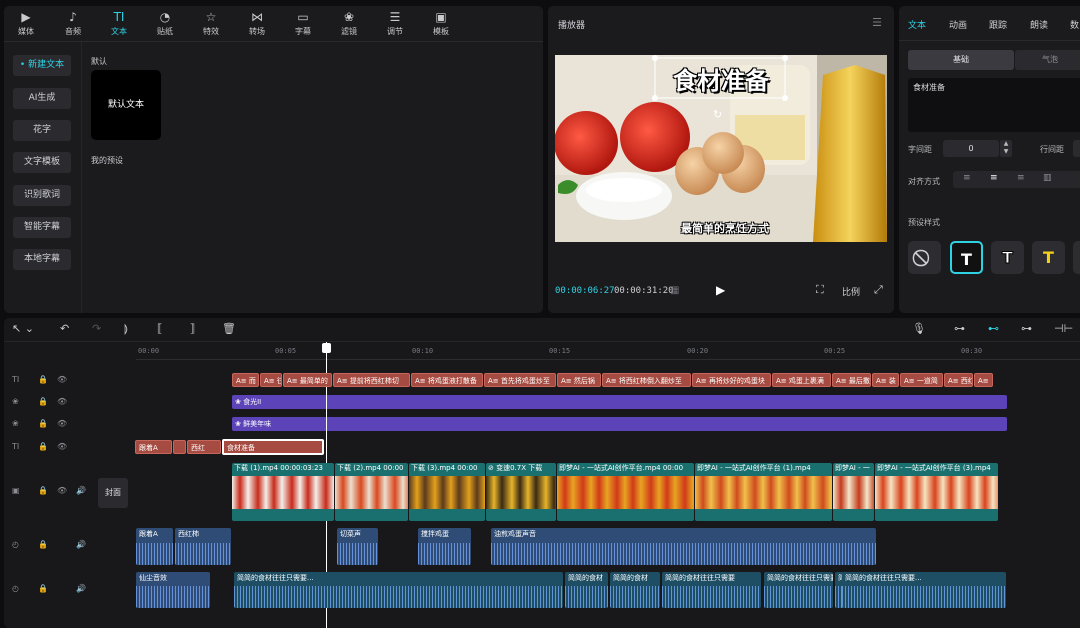  I want to click on audio-clip: 仙尘音效, so click(173, 590).